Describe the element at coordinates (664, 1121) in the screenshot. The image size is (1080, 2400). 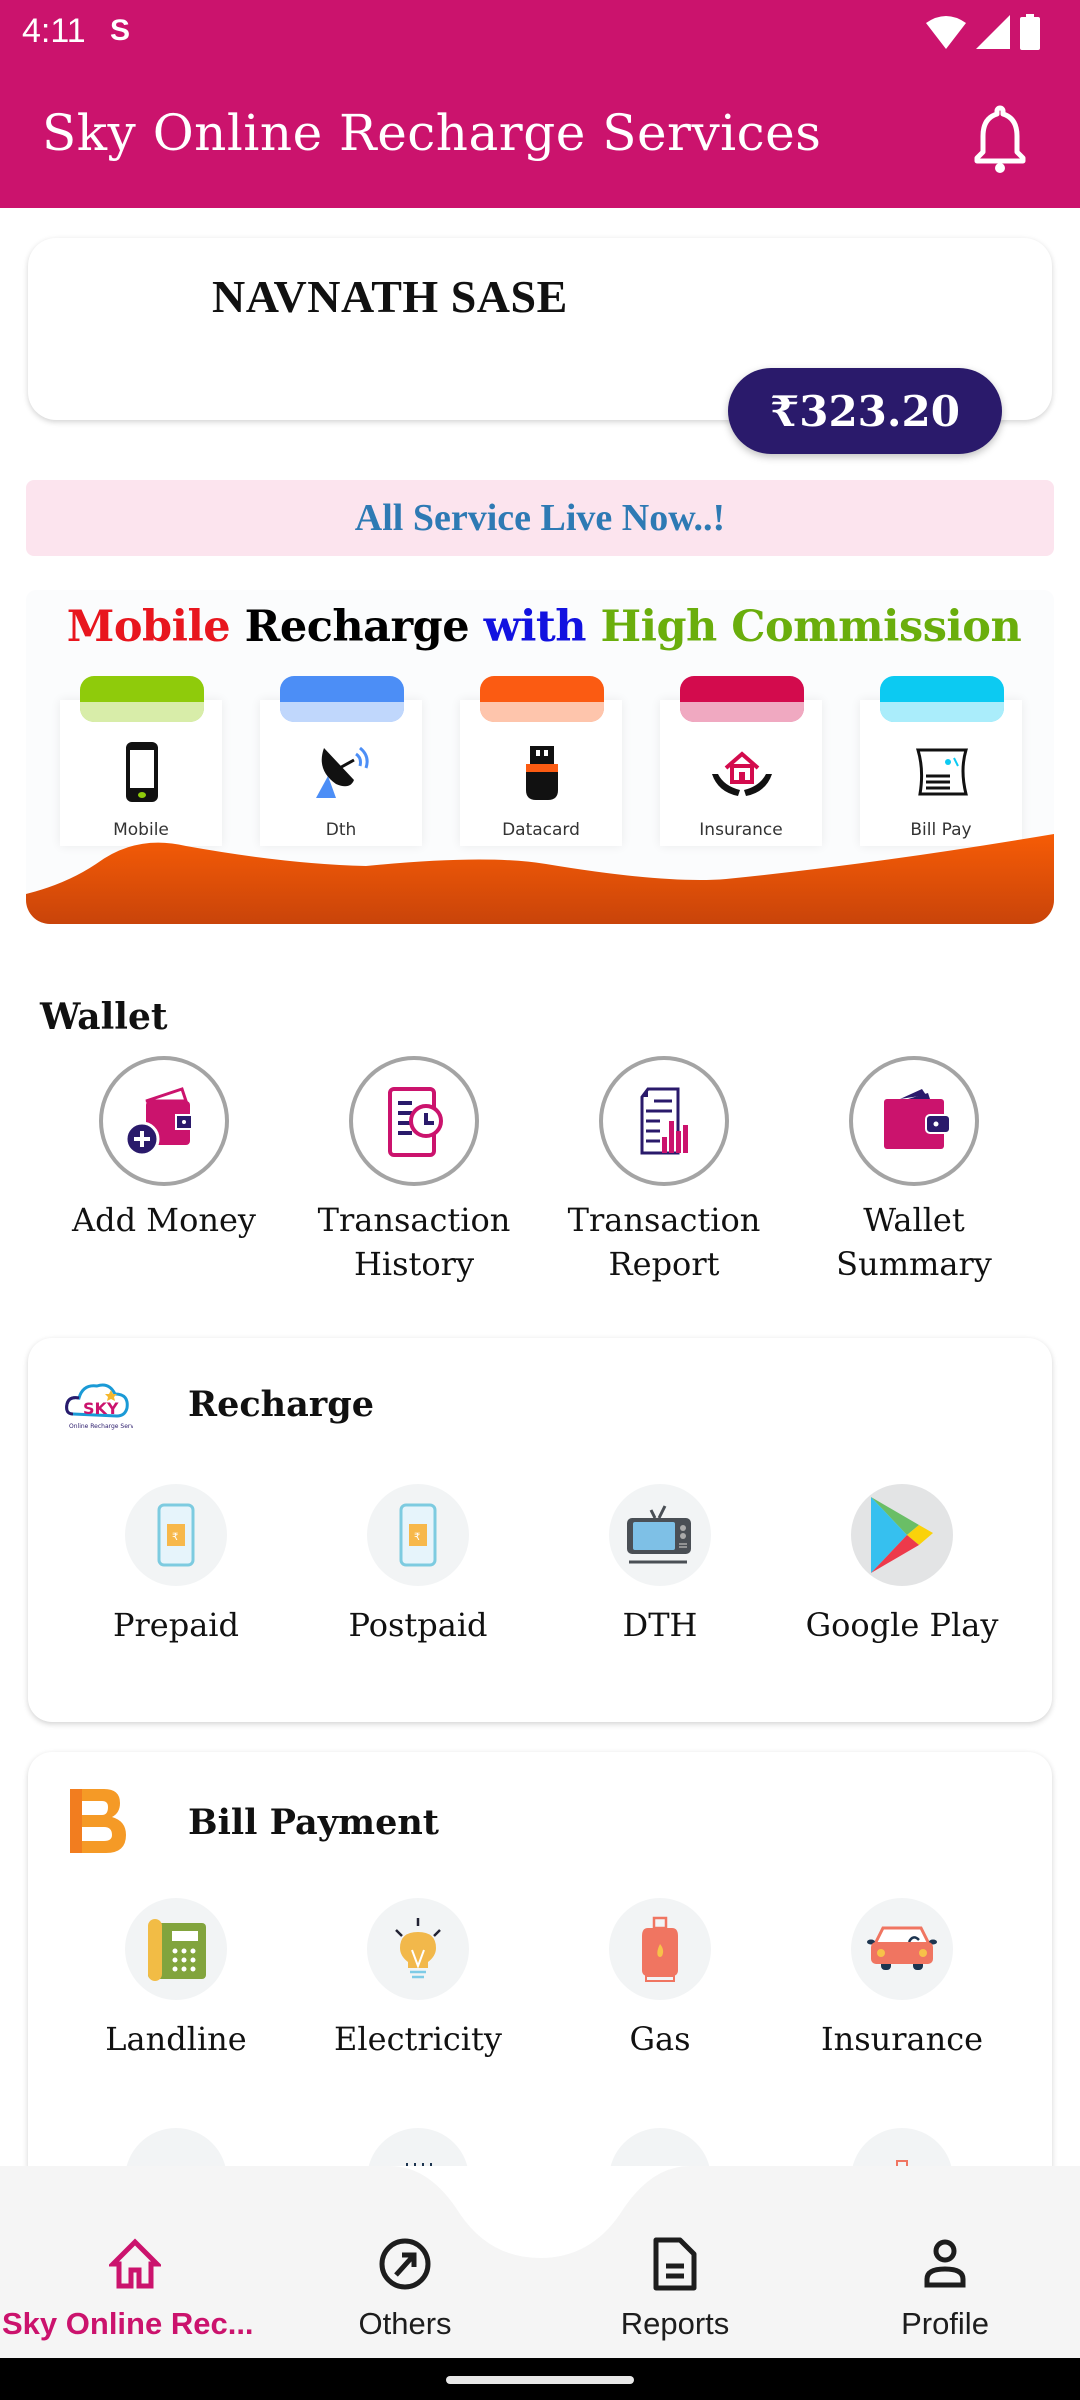
I see `transaction-report-icon` at that location.